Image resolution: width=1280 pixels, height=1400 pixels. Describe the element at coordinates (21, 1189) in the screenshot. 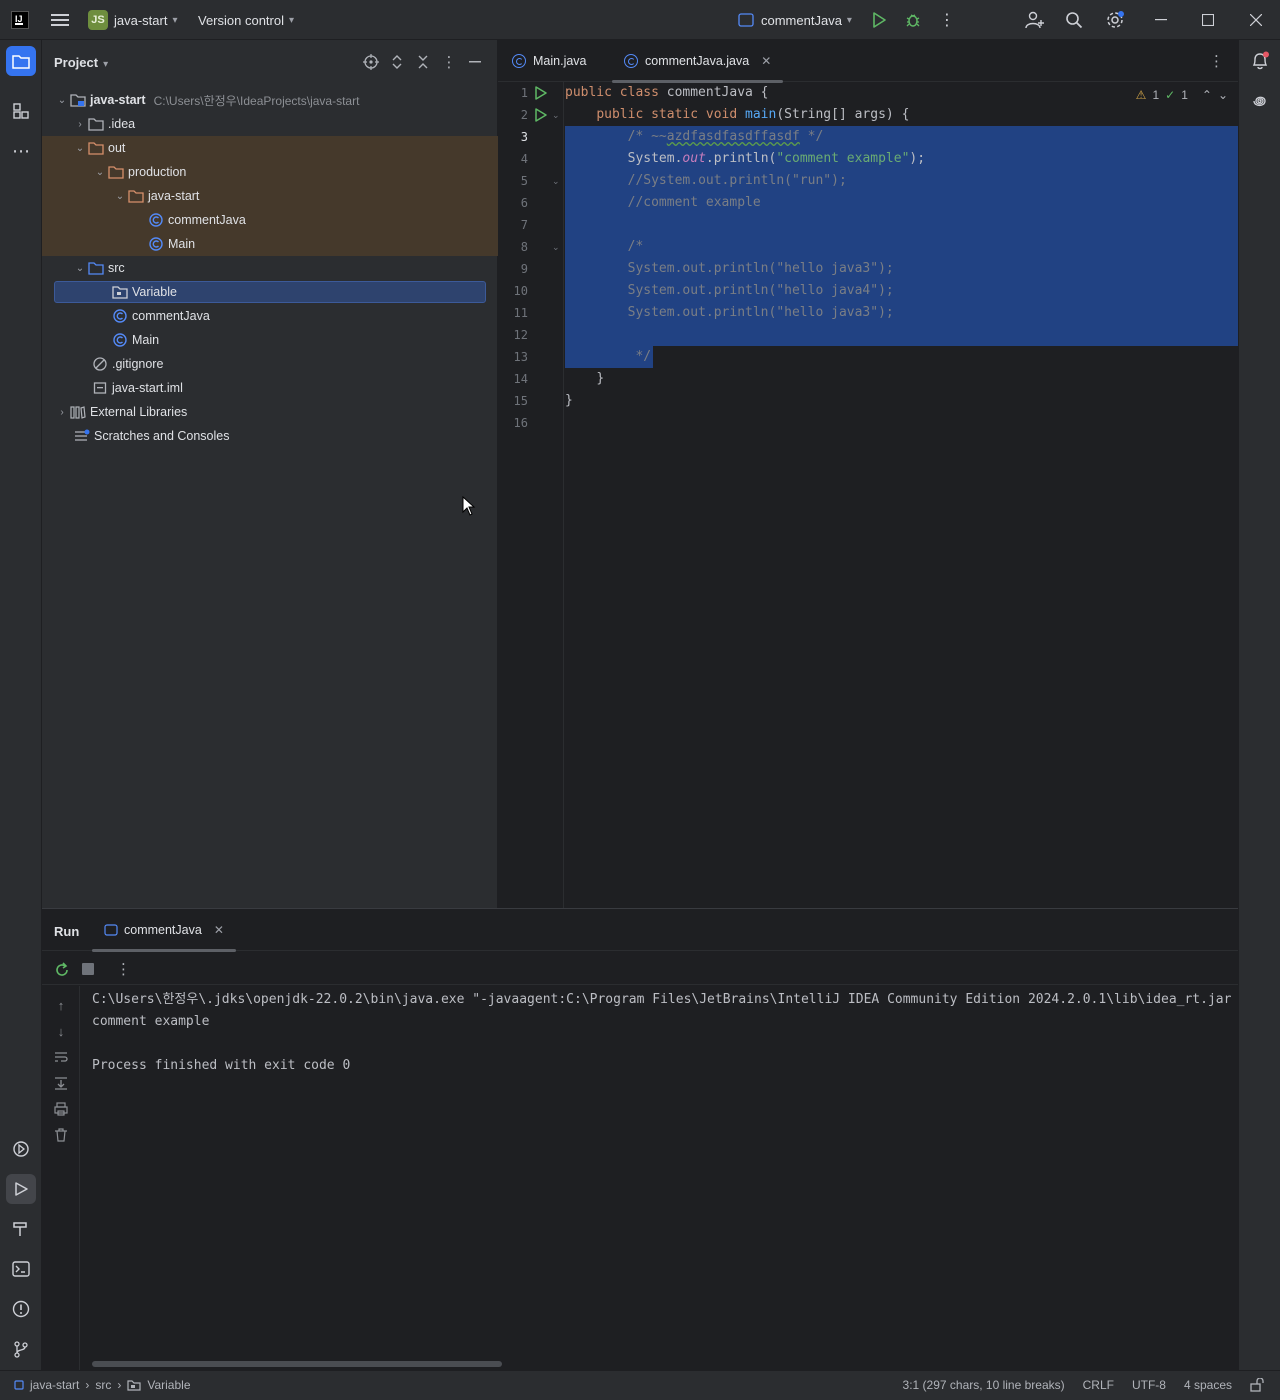

I see `run-tool-button` at that location.